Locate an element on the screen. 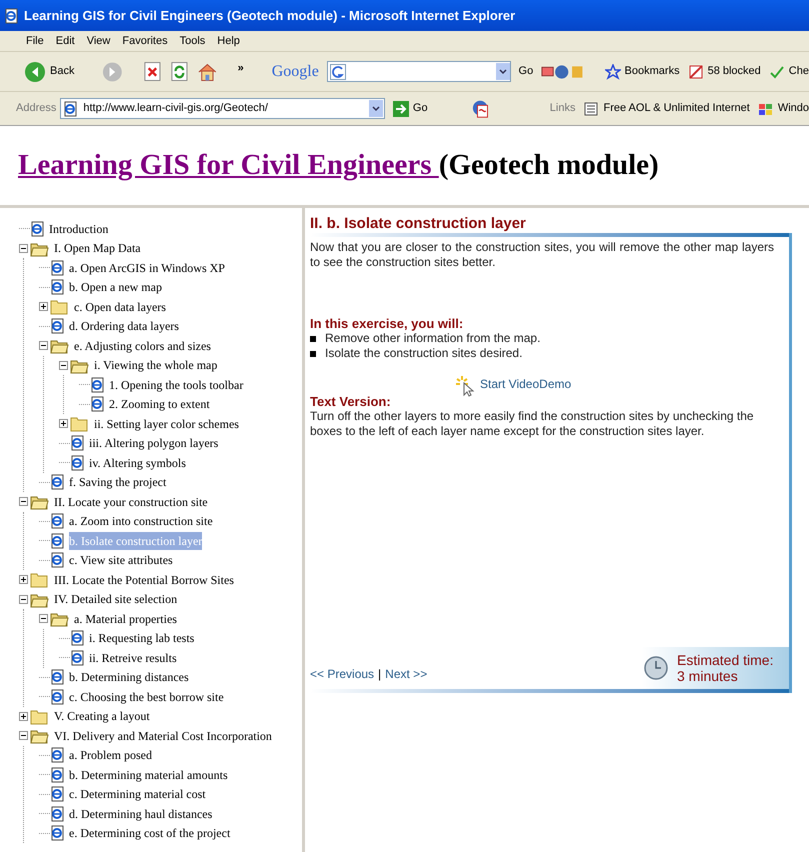  back-button: Back is located at coordinates (49, 71).